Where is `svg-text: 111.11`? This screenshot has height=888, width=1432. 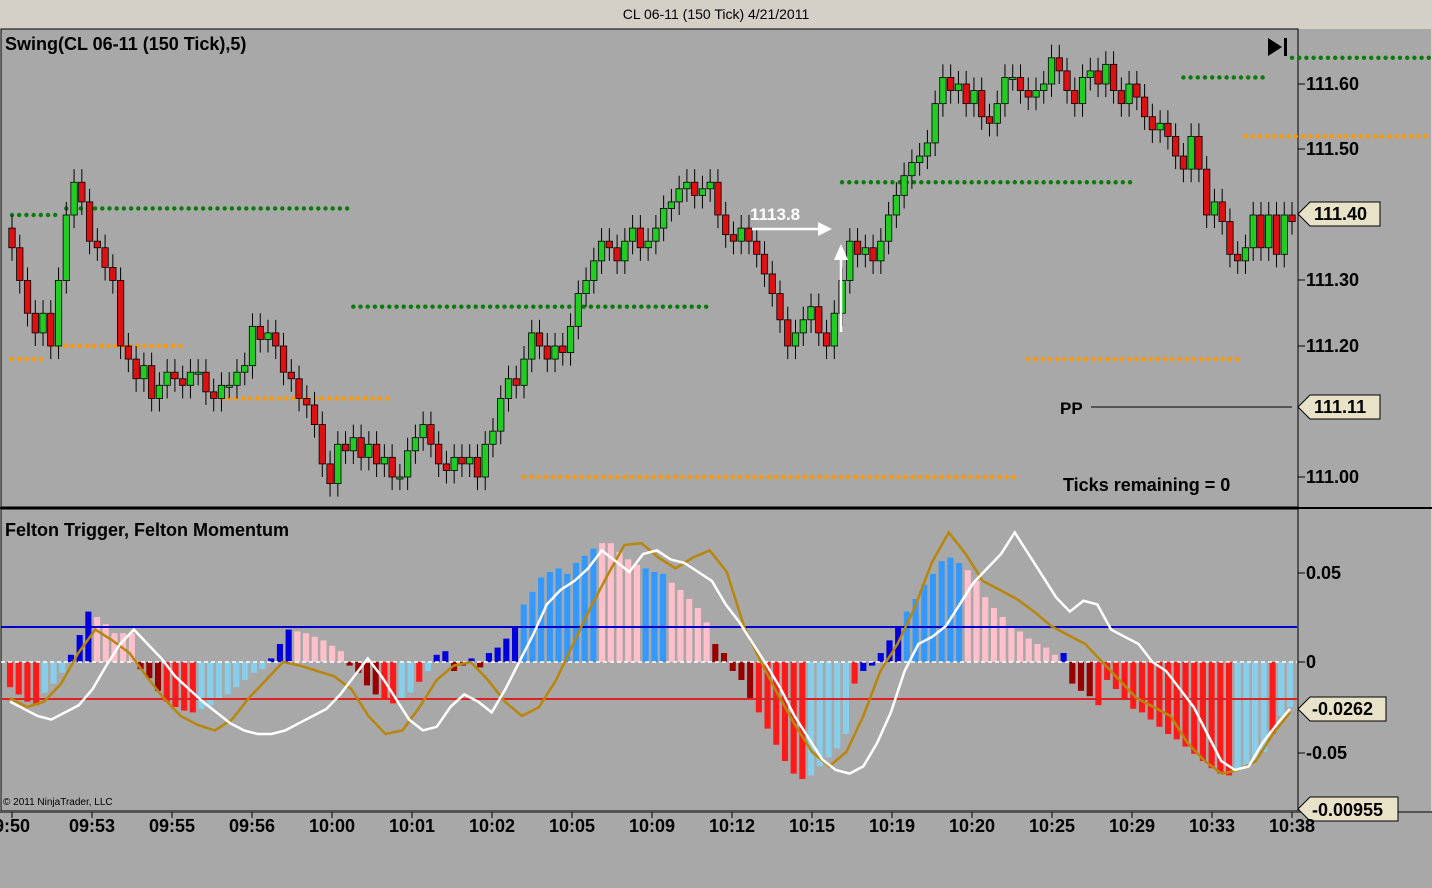
svg-text: 111.11 is located at coordinates (1340, 407).